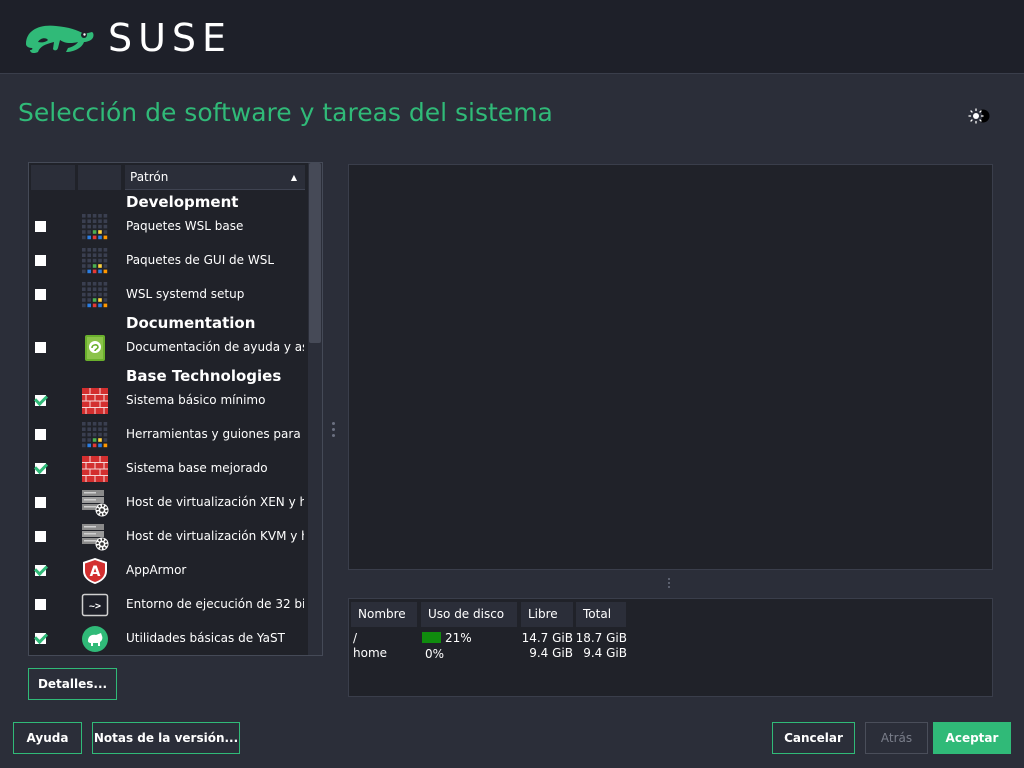 The height and width of the screenshot is (768, 1024). What do you see at coordinates (972, 738) in the screenshot?
I see `accept-button: Aceptar` at bounding box center [972, 738].